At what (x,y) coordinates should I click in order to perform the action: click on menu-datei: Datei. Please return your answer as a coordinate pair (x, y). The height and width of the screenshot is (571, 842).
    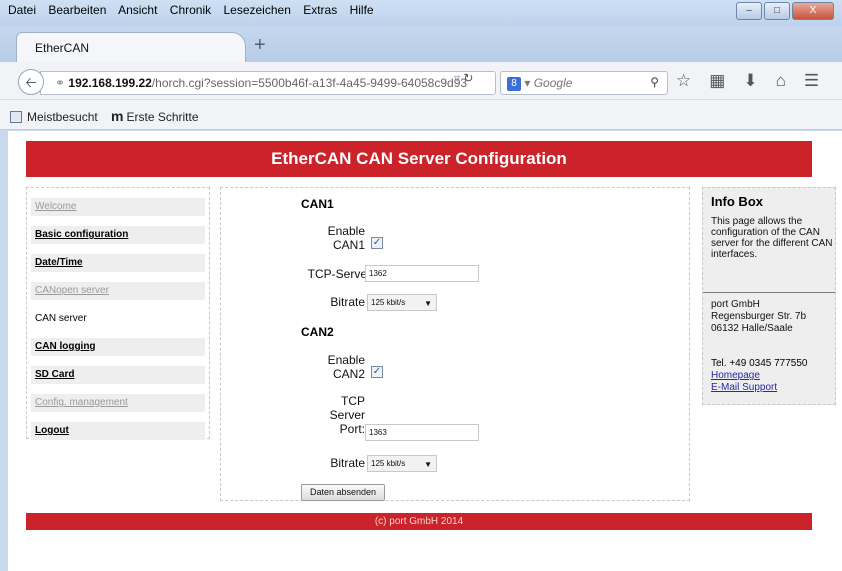
    Looking at the image, I should click on (22, 10).